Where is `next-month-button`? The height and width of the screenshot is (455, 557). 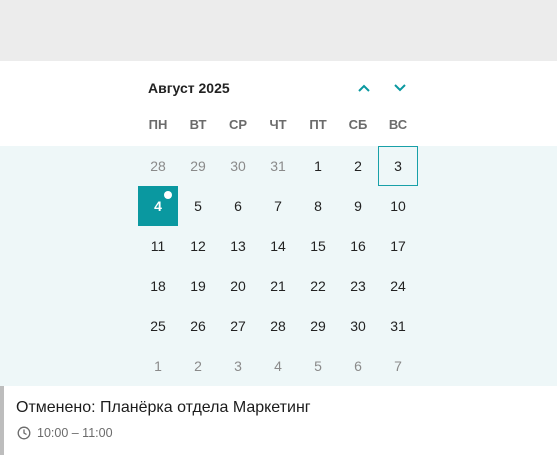
next-month-button is located at coordinates (400, 88).